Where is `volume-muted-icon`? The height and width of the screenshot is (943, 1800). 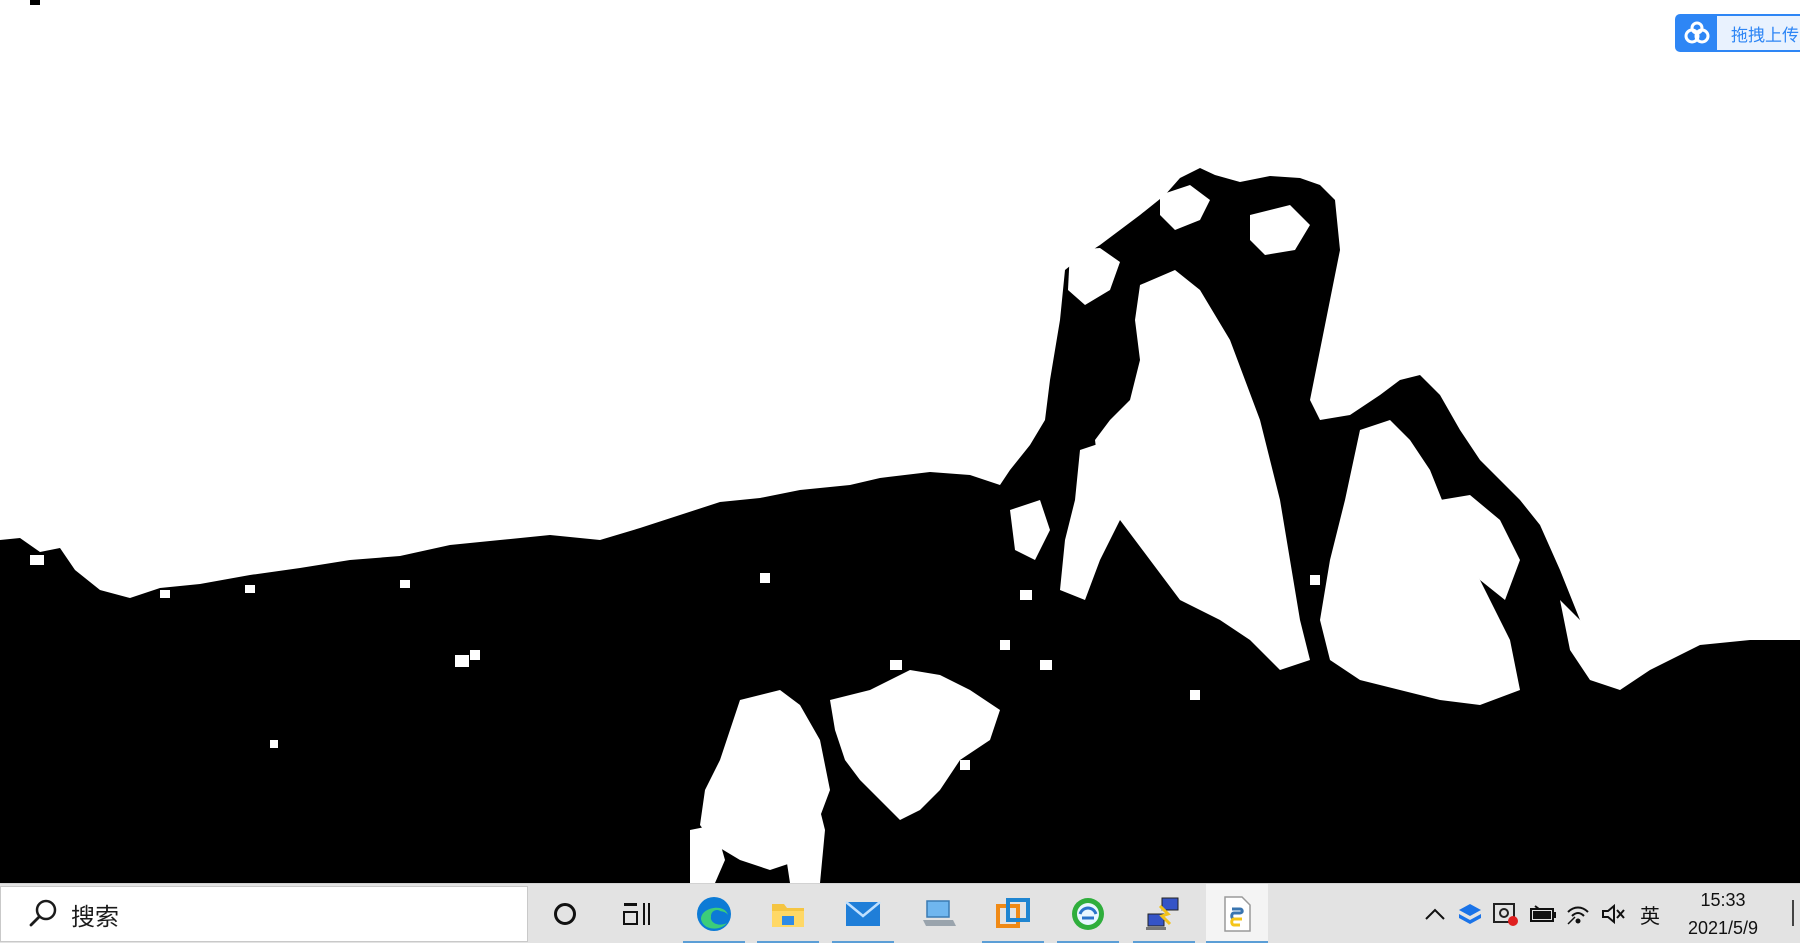
volume-muted-icon is located at coordinates (1613, 914).